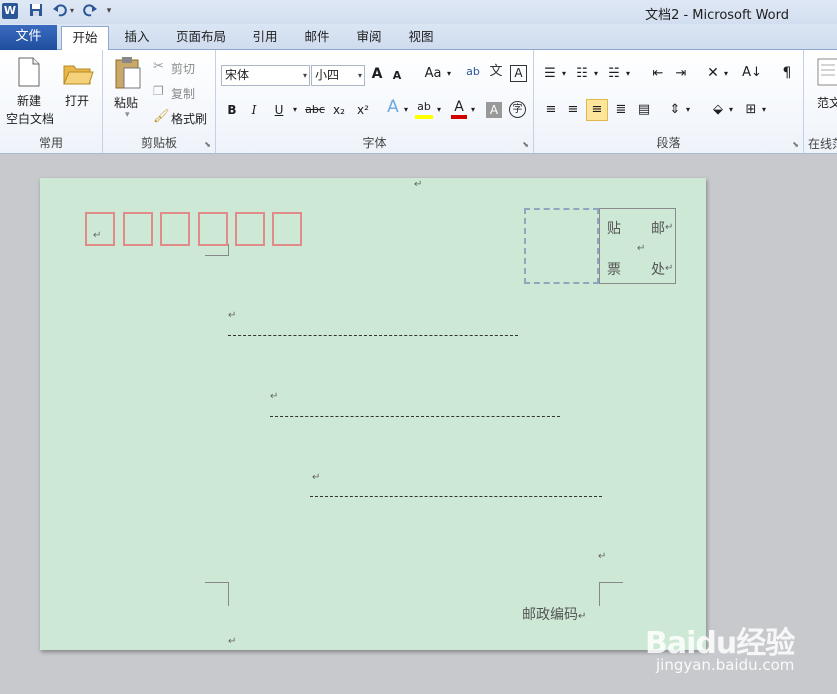 The height and width of the screenshot is (694, 837). Describe the element at coordinates (29, 100) in the screenshot. I see `new-label: 新建` at that location.